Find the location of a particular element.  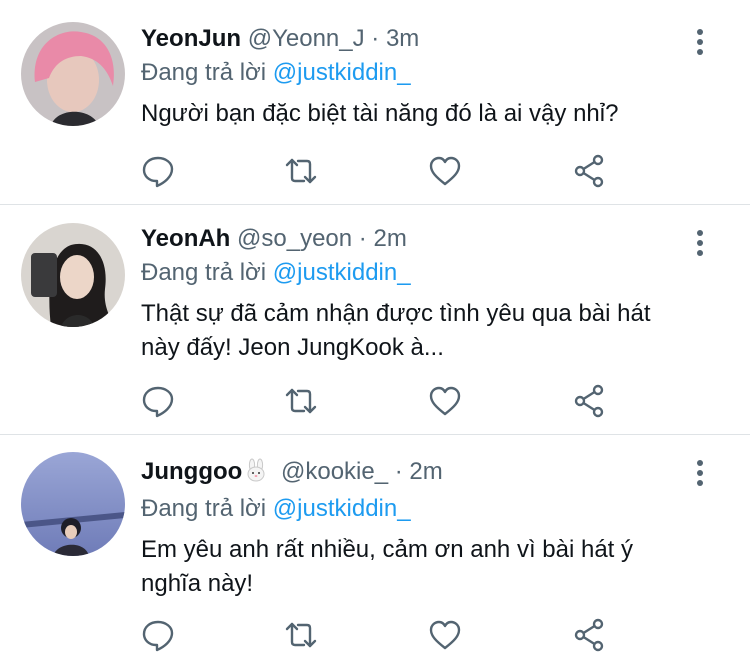

tweet-header: YeonAh @so_yeon · 2m is located at coordinates (415, 239).